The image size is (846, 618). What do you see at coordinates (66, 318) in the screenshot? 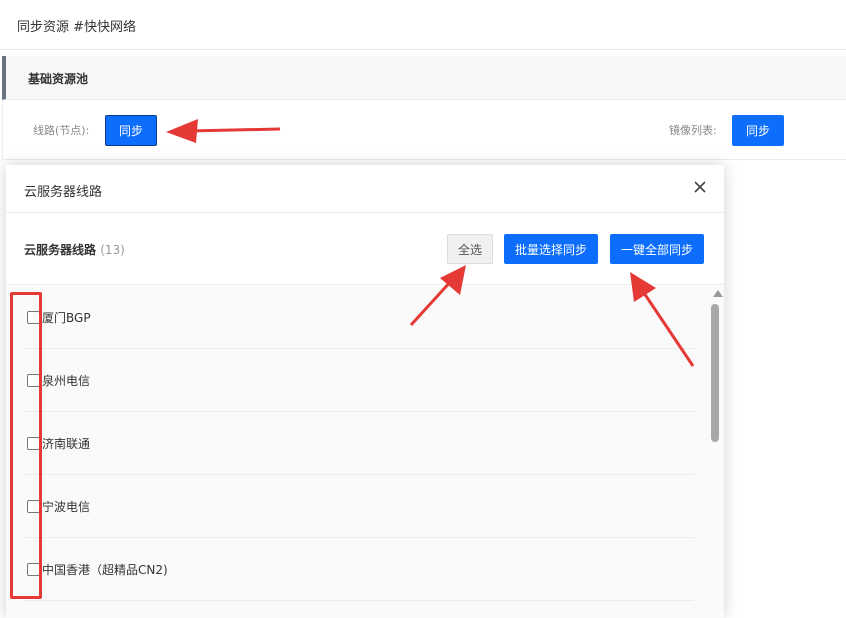
I see `route-name: 厦门BGP` at bounding box center [66, 318].